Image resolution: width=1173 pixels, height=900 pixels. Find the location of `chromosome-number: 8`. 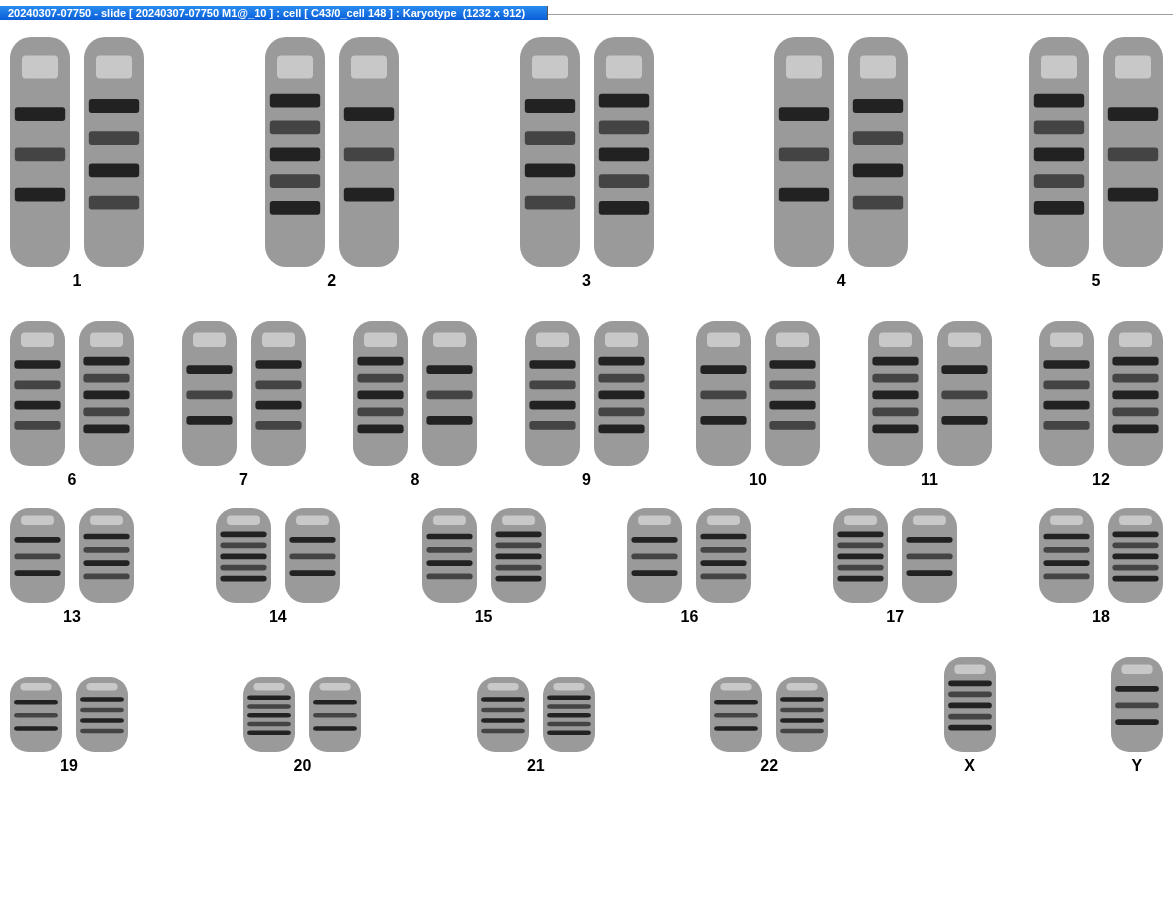

chromosome-number: 8 is located at coordinates (415, 480).